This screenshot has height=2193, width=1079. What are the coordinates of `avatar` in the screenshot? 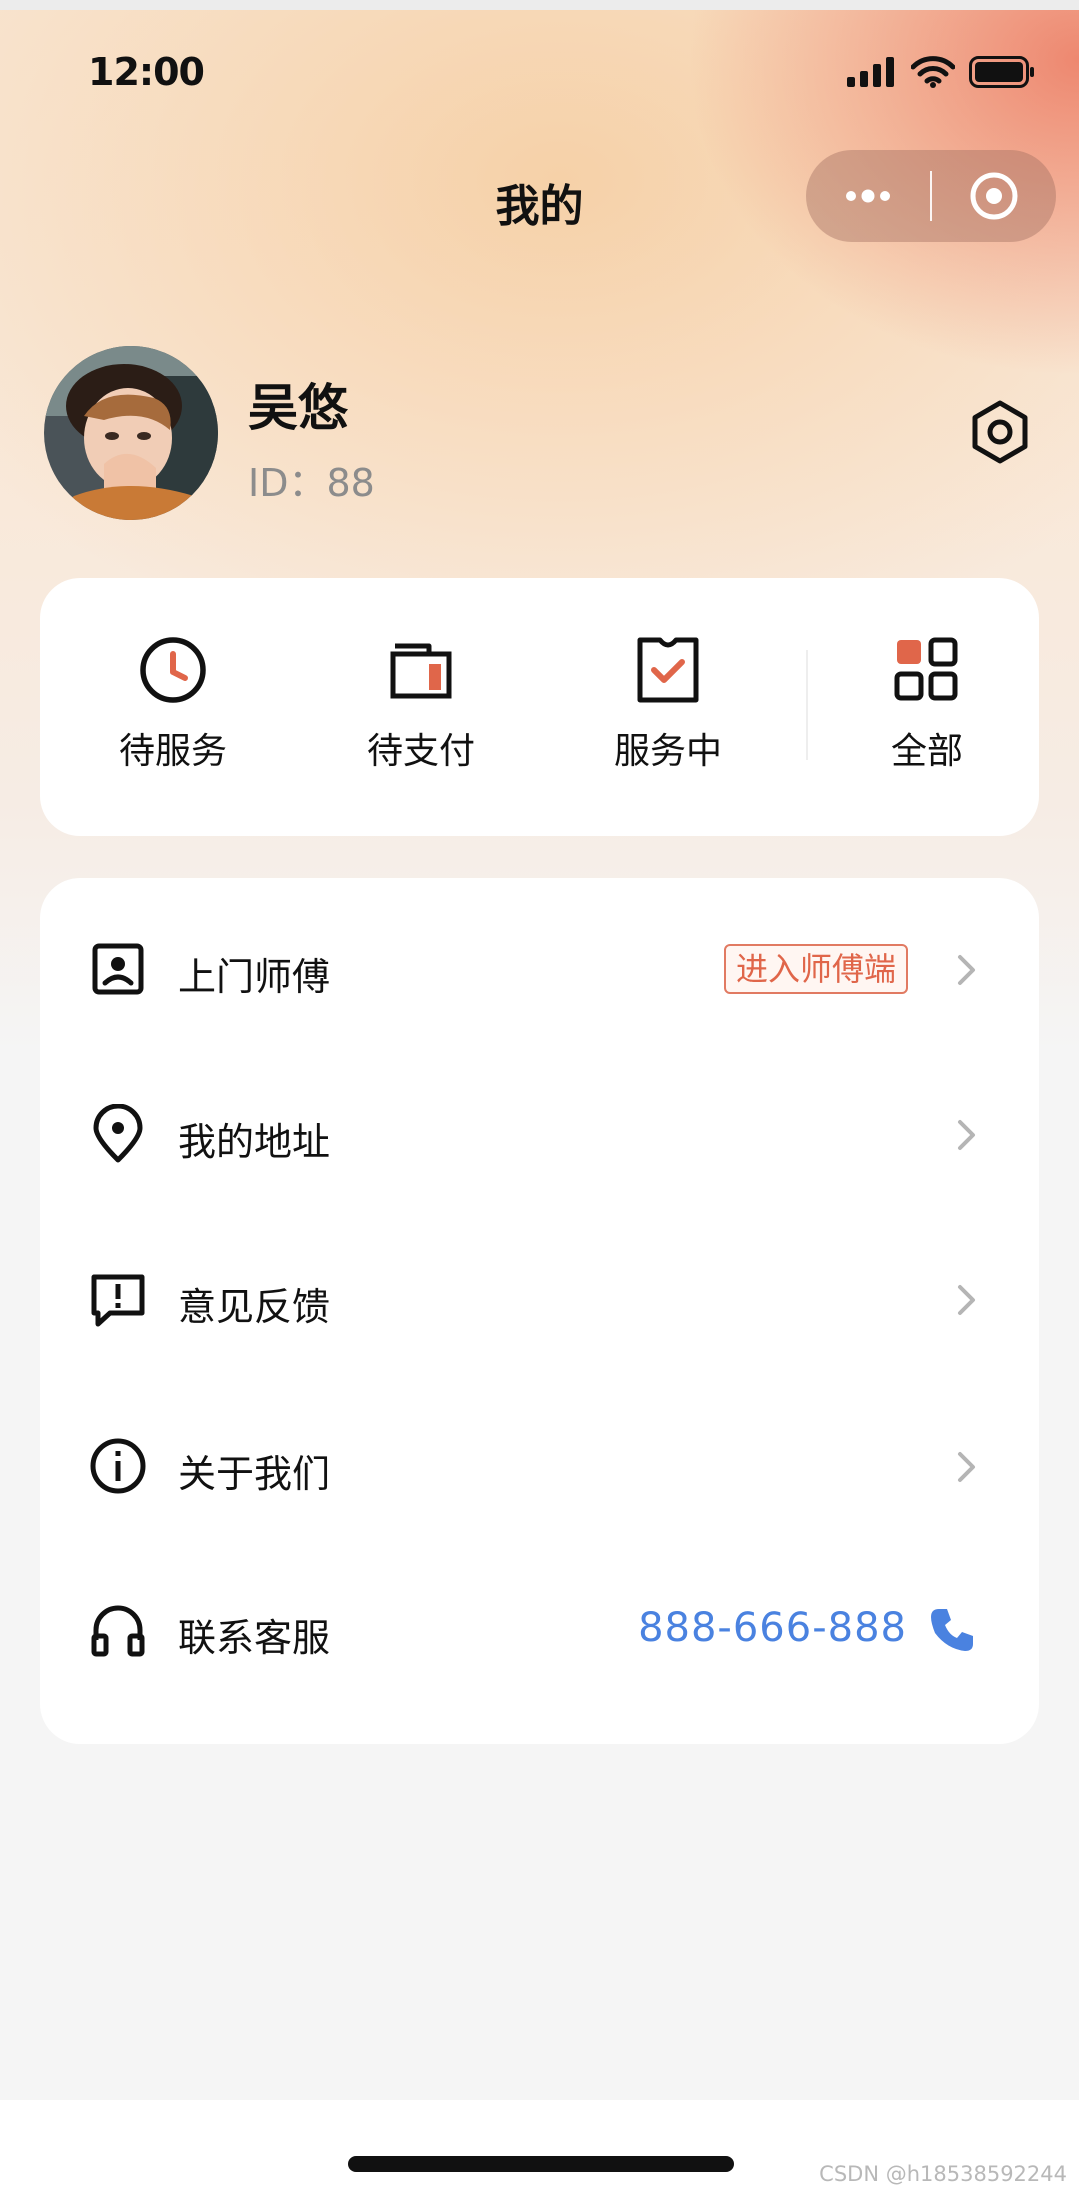 It's located at (131, 433).